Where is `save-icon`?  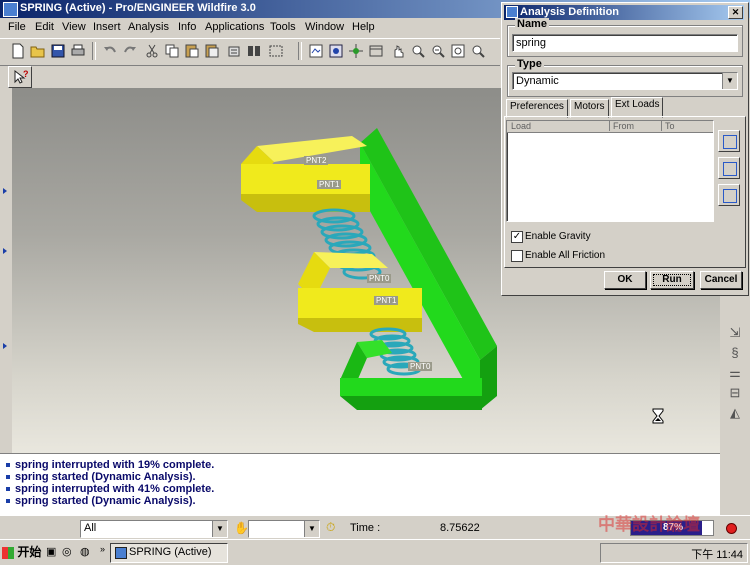
save-icon is located at coordinates (58, 51).